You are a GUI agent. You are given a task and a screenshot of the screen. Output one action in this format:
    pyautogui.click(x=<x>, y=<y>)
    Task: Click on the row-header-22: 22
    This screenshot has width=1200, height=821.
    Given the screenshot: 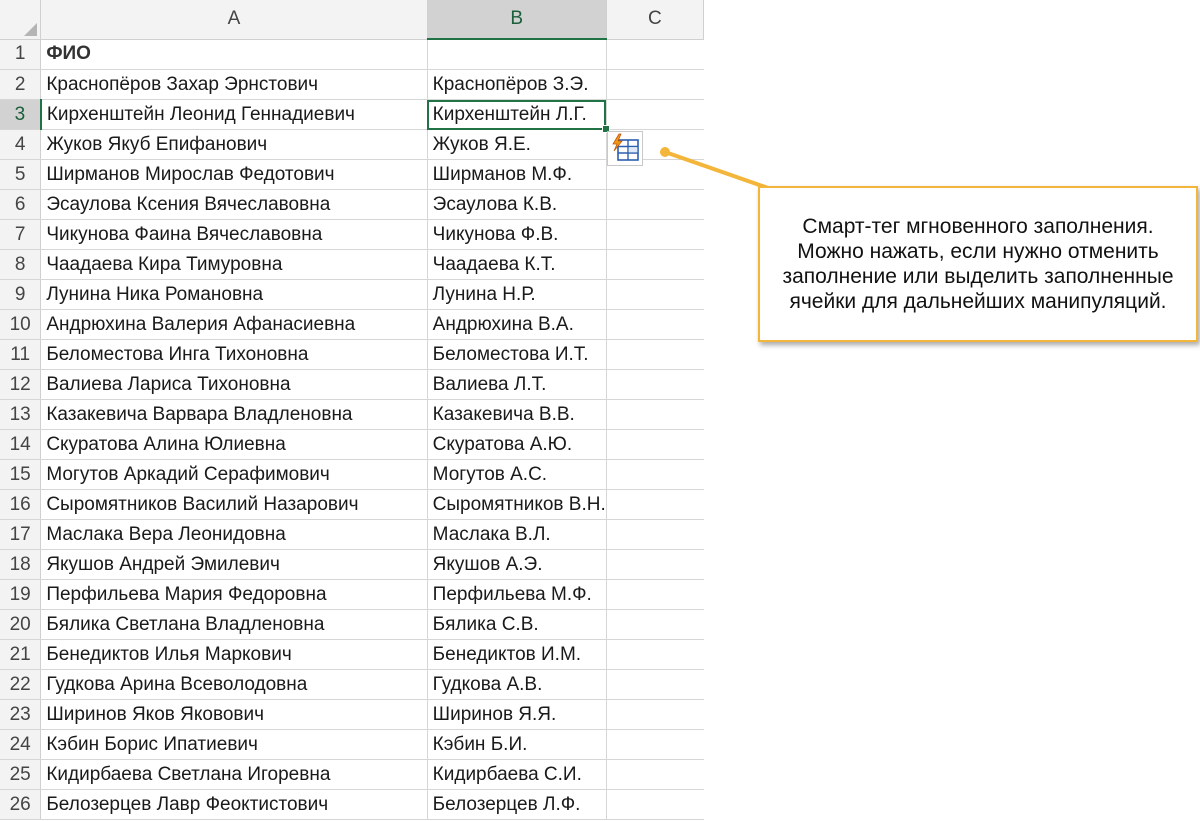 What is the action you would take?
    pyautogui.click(x=21, y=684)
    